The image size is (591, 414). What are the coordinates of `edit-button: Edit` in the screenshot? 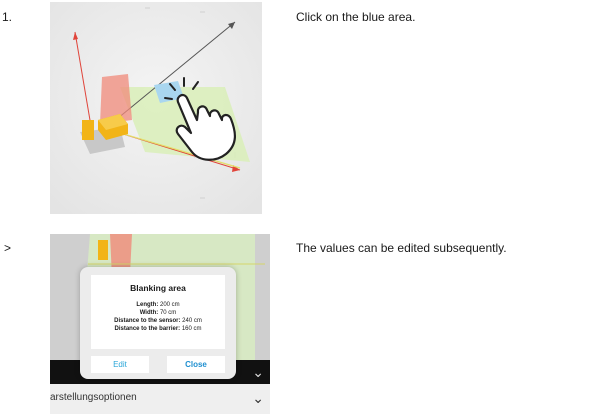 It's located at (120, 364).